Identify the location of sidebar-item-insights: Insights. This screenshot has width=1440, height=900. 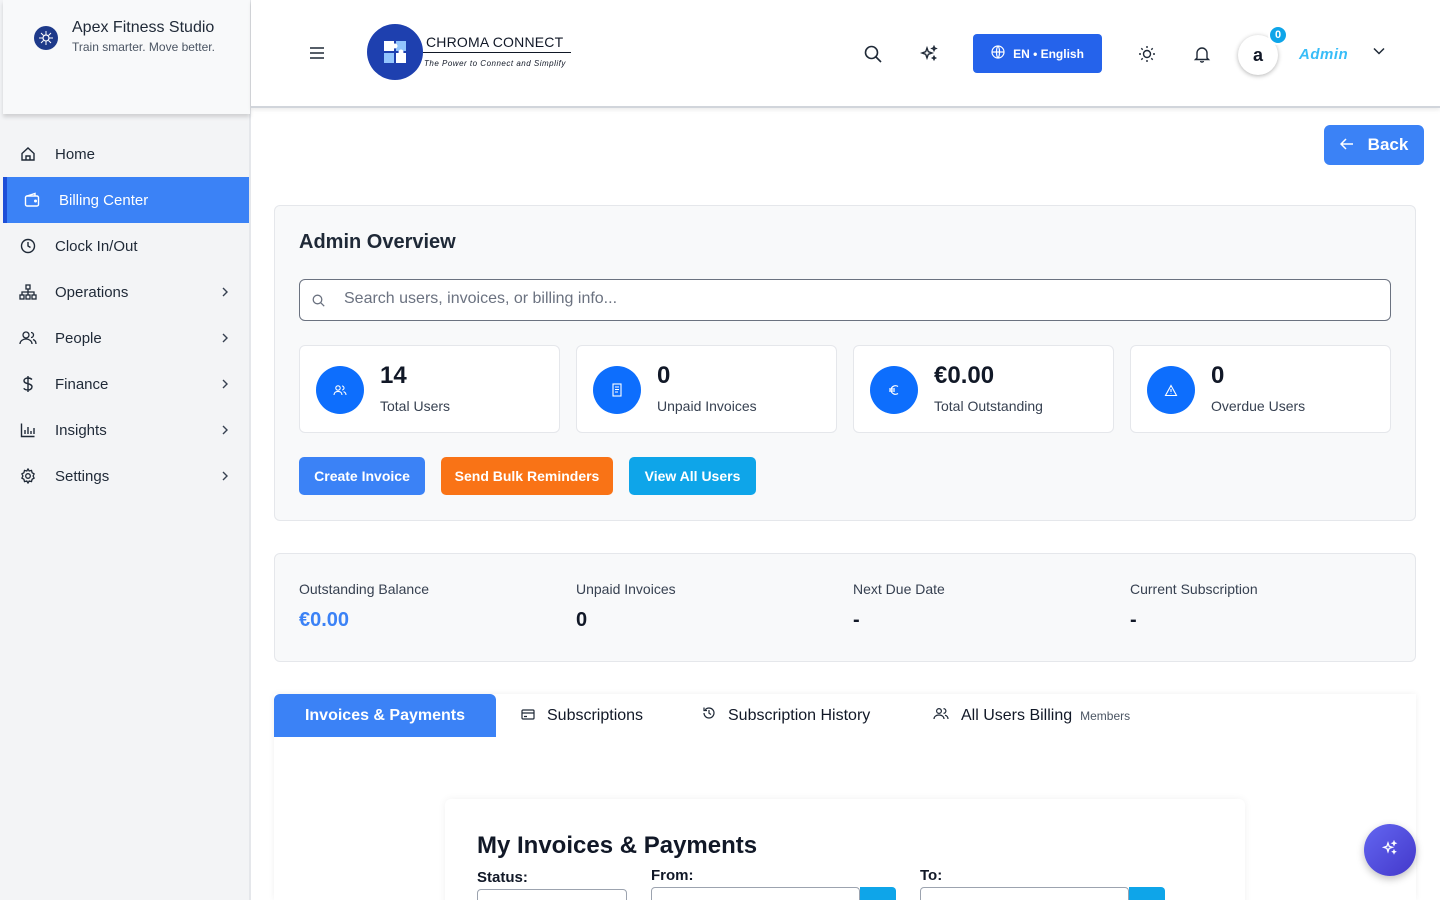
(126, 430).